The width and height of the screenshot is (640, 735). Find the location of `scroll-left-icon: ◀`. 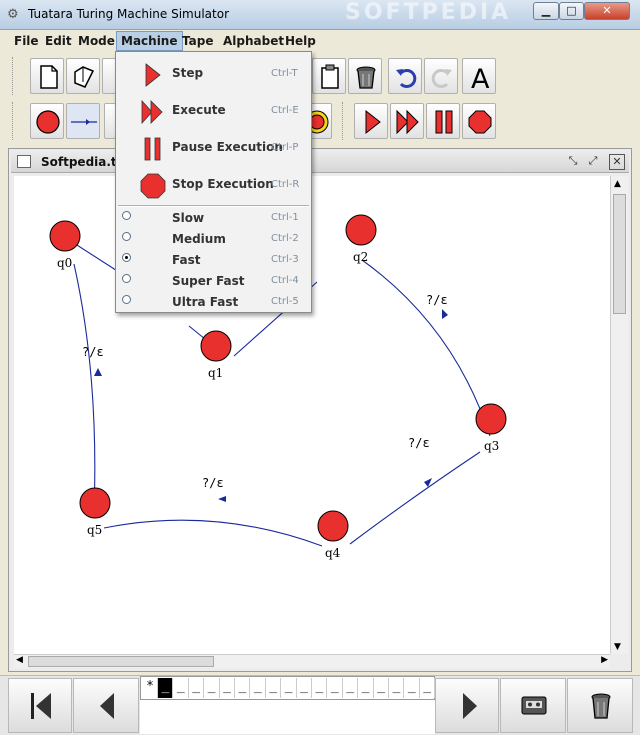

scroll-left-icon: ◀ is located at coordinates (19, 660).